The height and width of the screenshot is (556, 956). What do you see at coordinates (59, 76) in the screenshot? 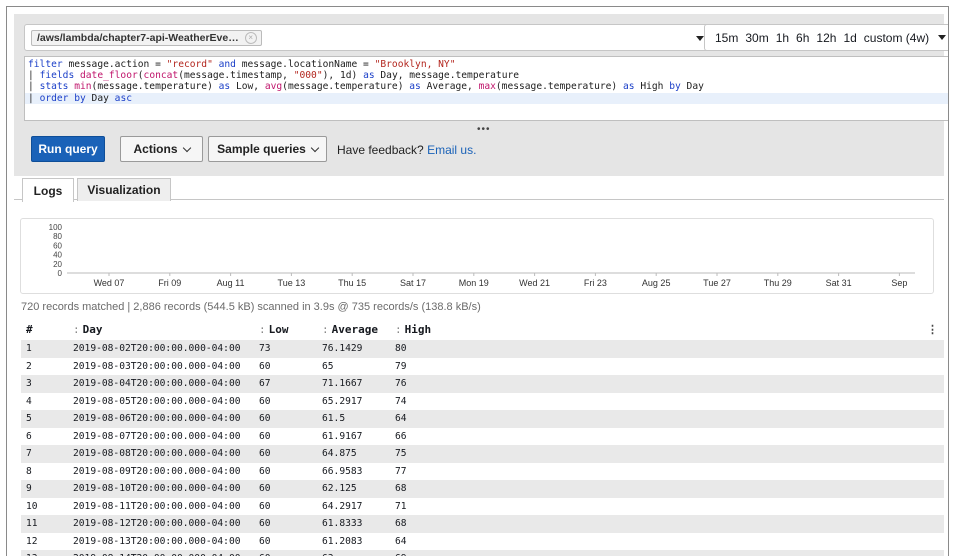
I see `query-token: fields` at bounding box center [59, 76].